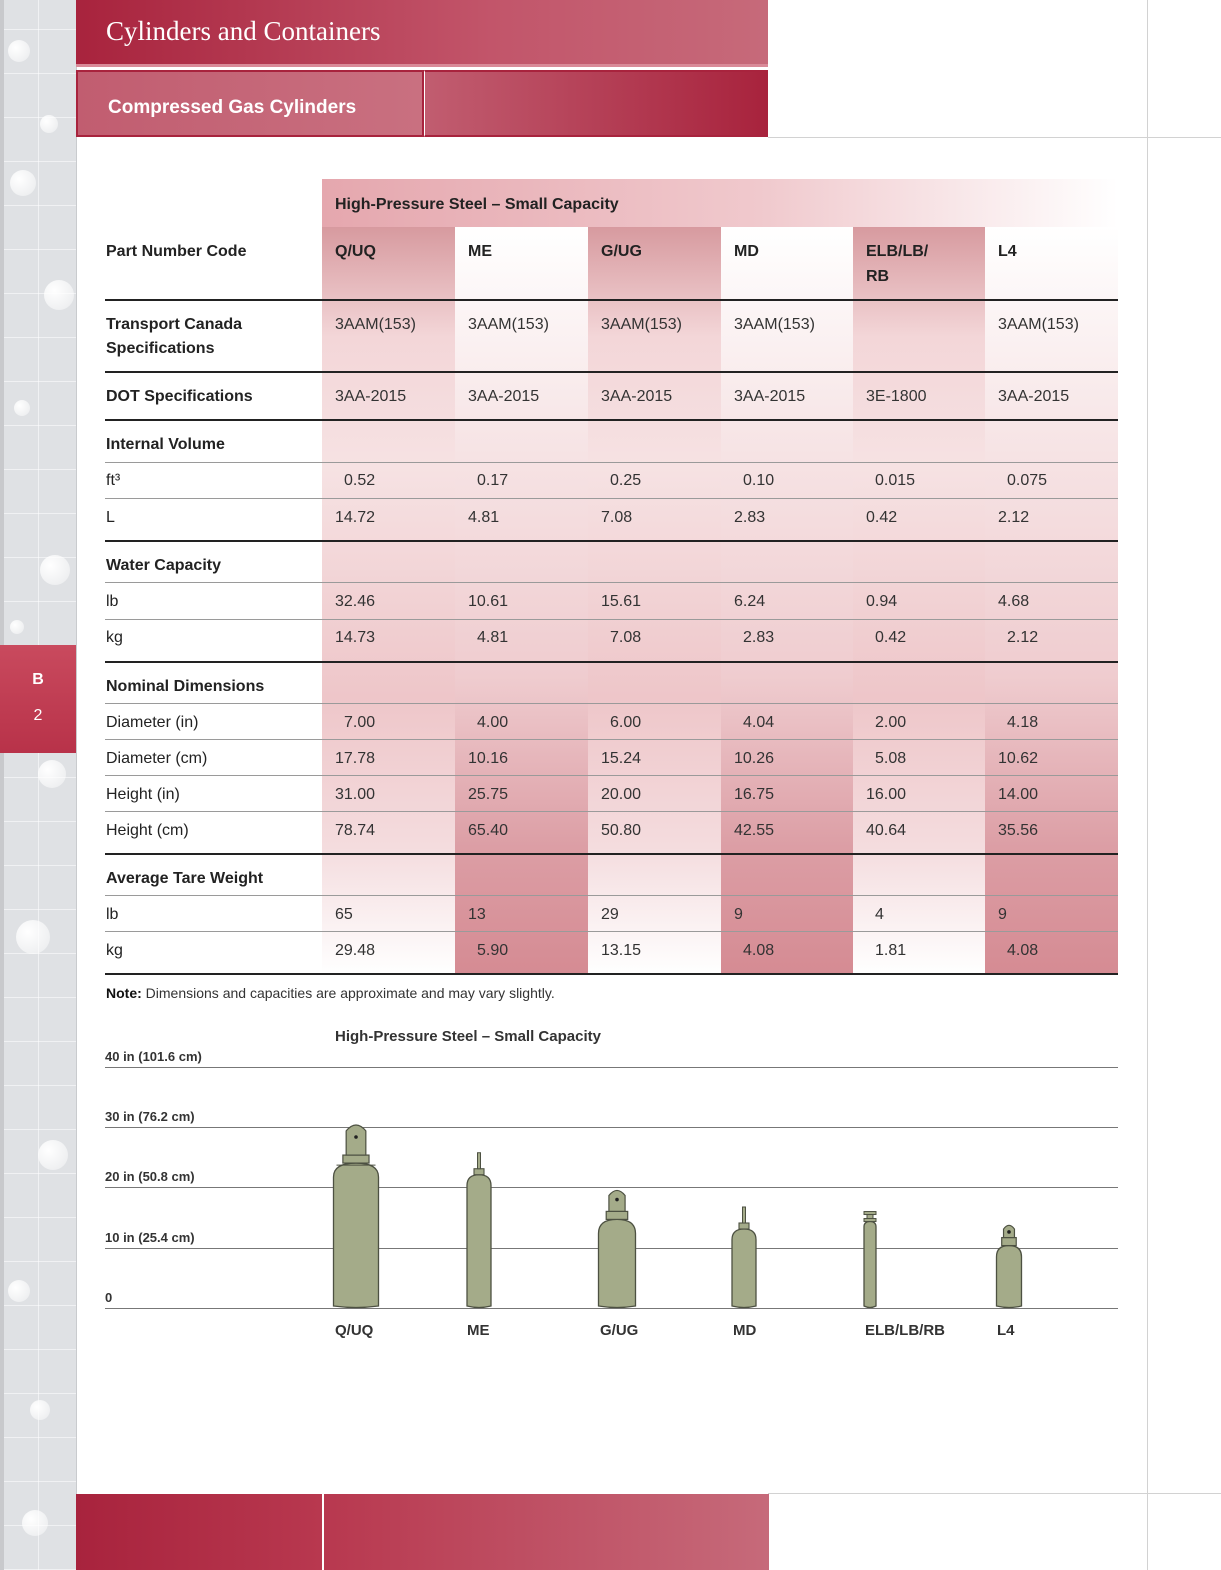 The width and height of the screenshot is (1221, 1570). I want to click on x-category-label: ME, so click(478, 1330).